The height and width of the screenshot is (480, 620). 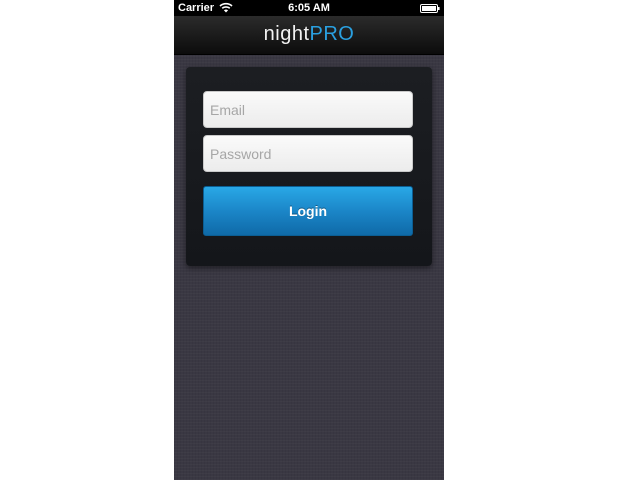 What do you see at coordinates (308, 109) in the screenshot?
I see `email-field` at bounding box center [308, 109].